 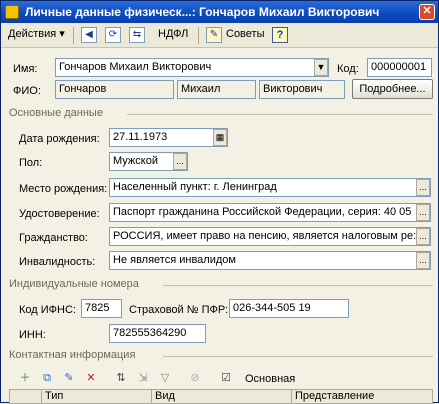 I want to click on gender-label: Пол:, so click(x=31, y=163).